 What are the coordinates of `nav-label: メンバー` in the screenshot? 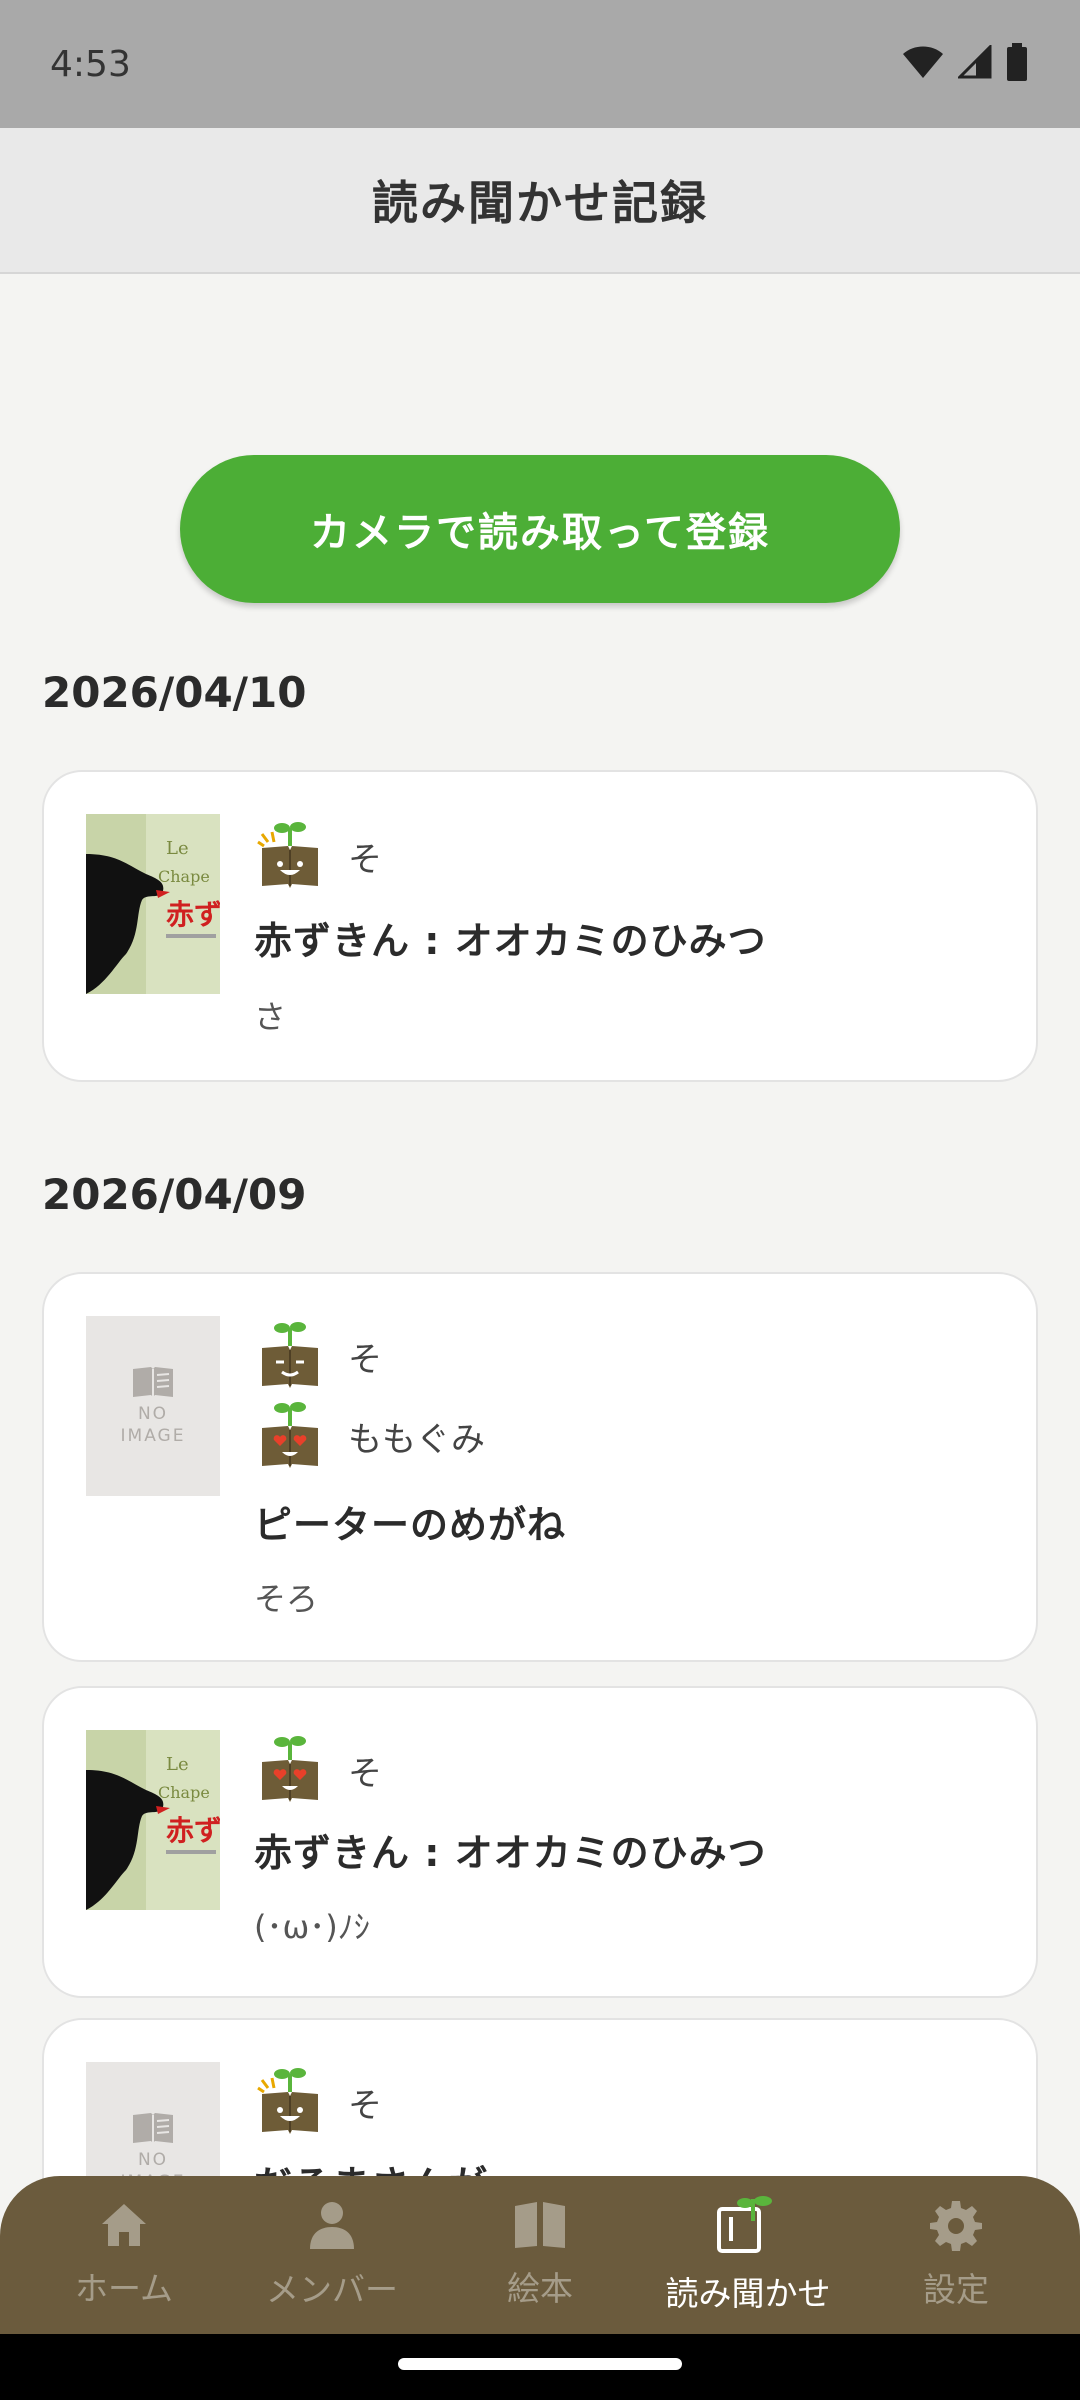 It's located at (332, 2289).